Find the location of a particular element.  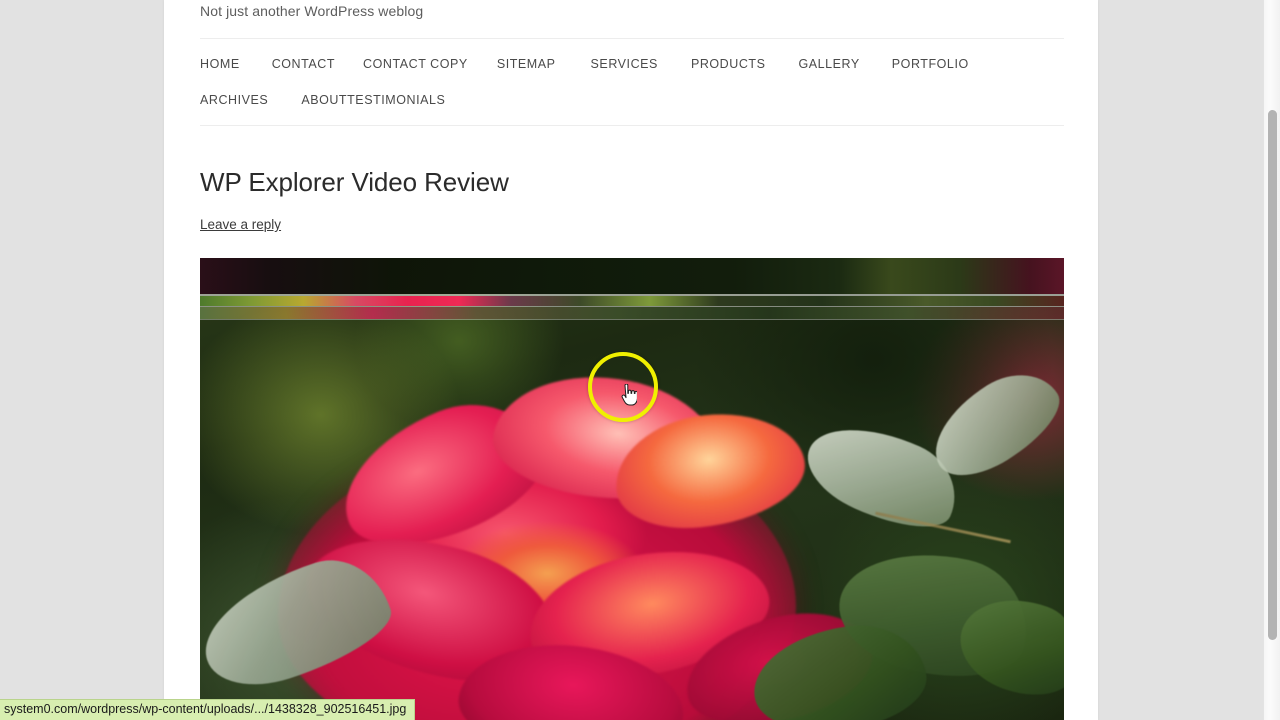

leave-a-reply-link: Leave a reply is located at coordinates (240, 224).